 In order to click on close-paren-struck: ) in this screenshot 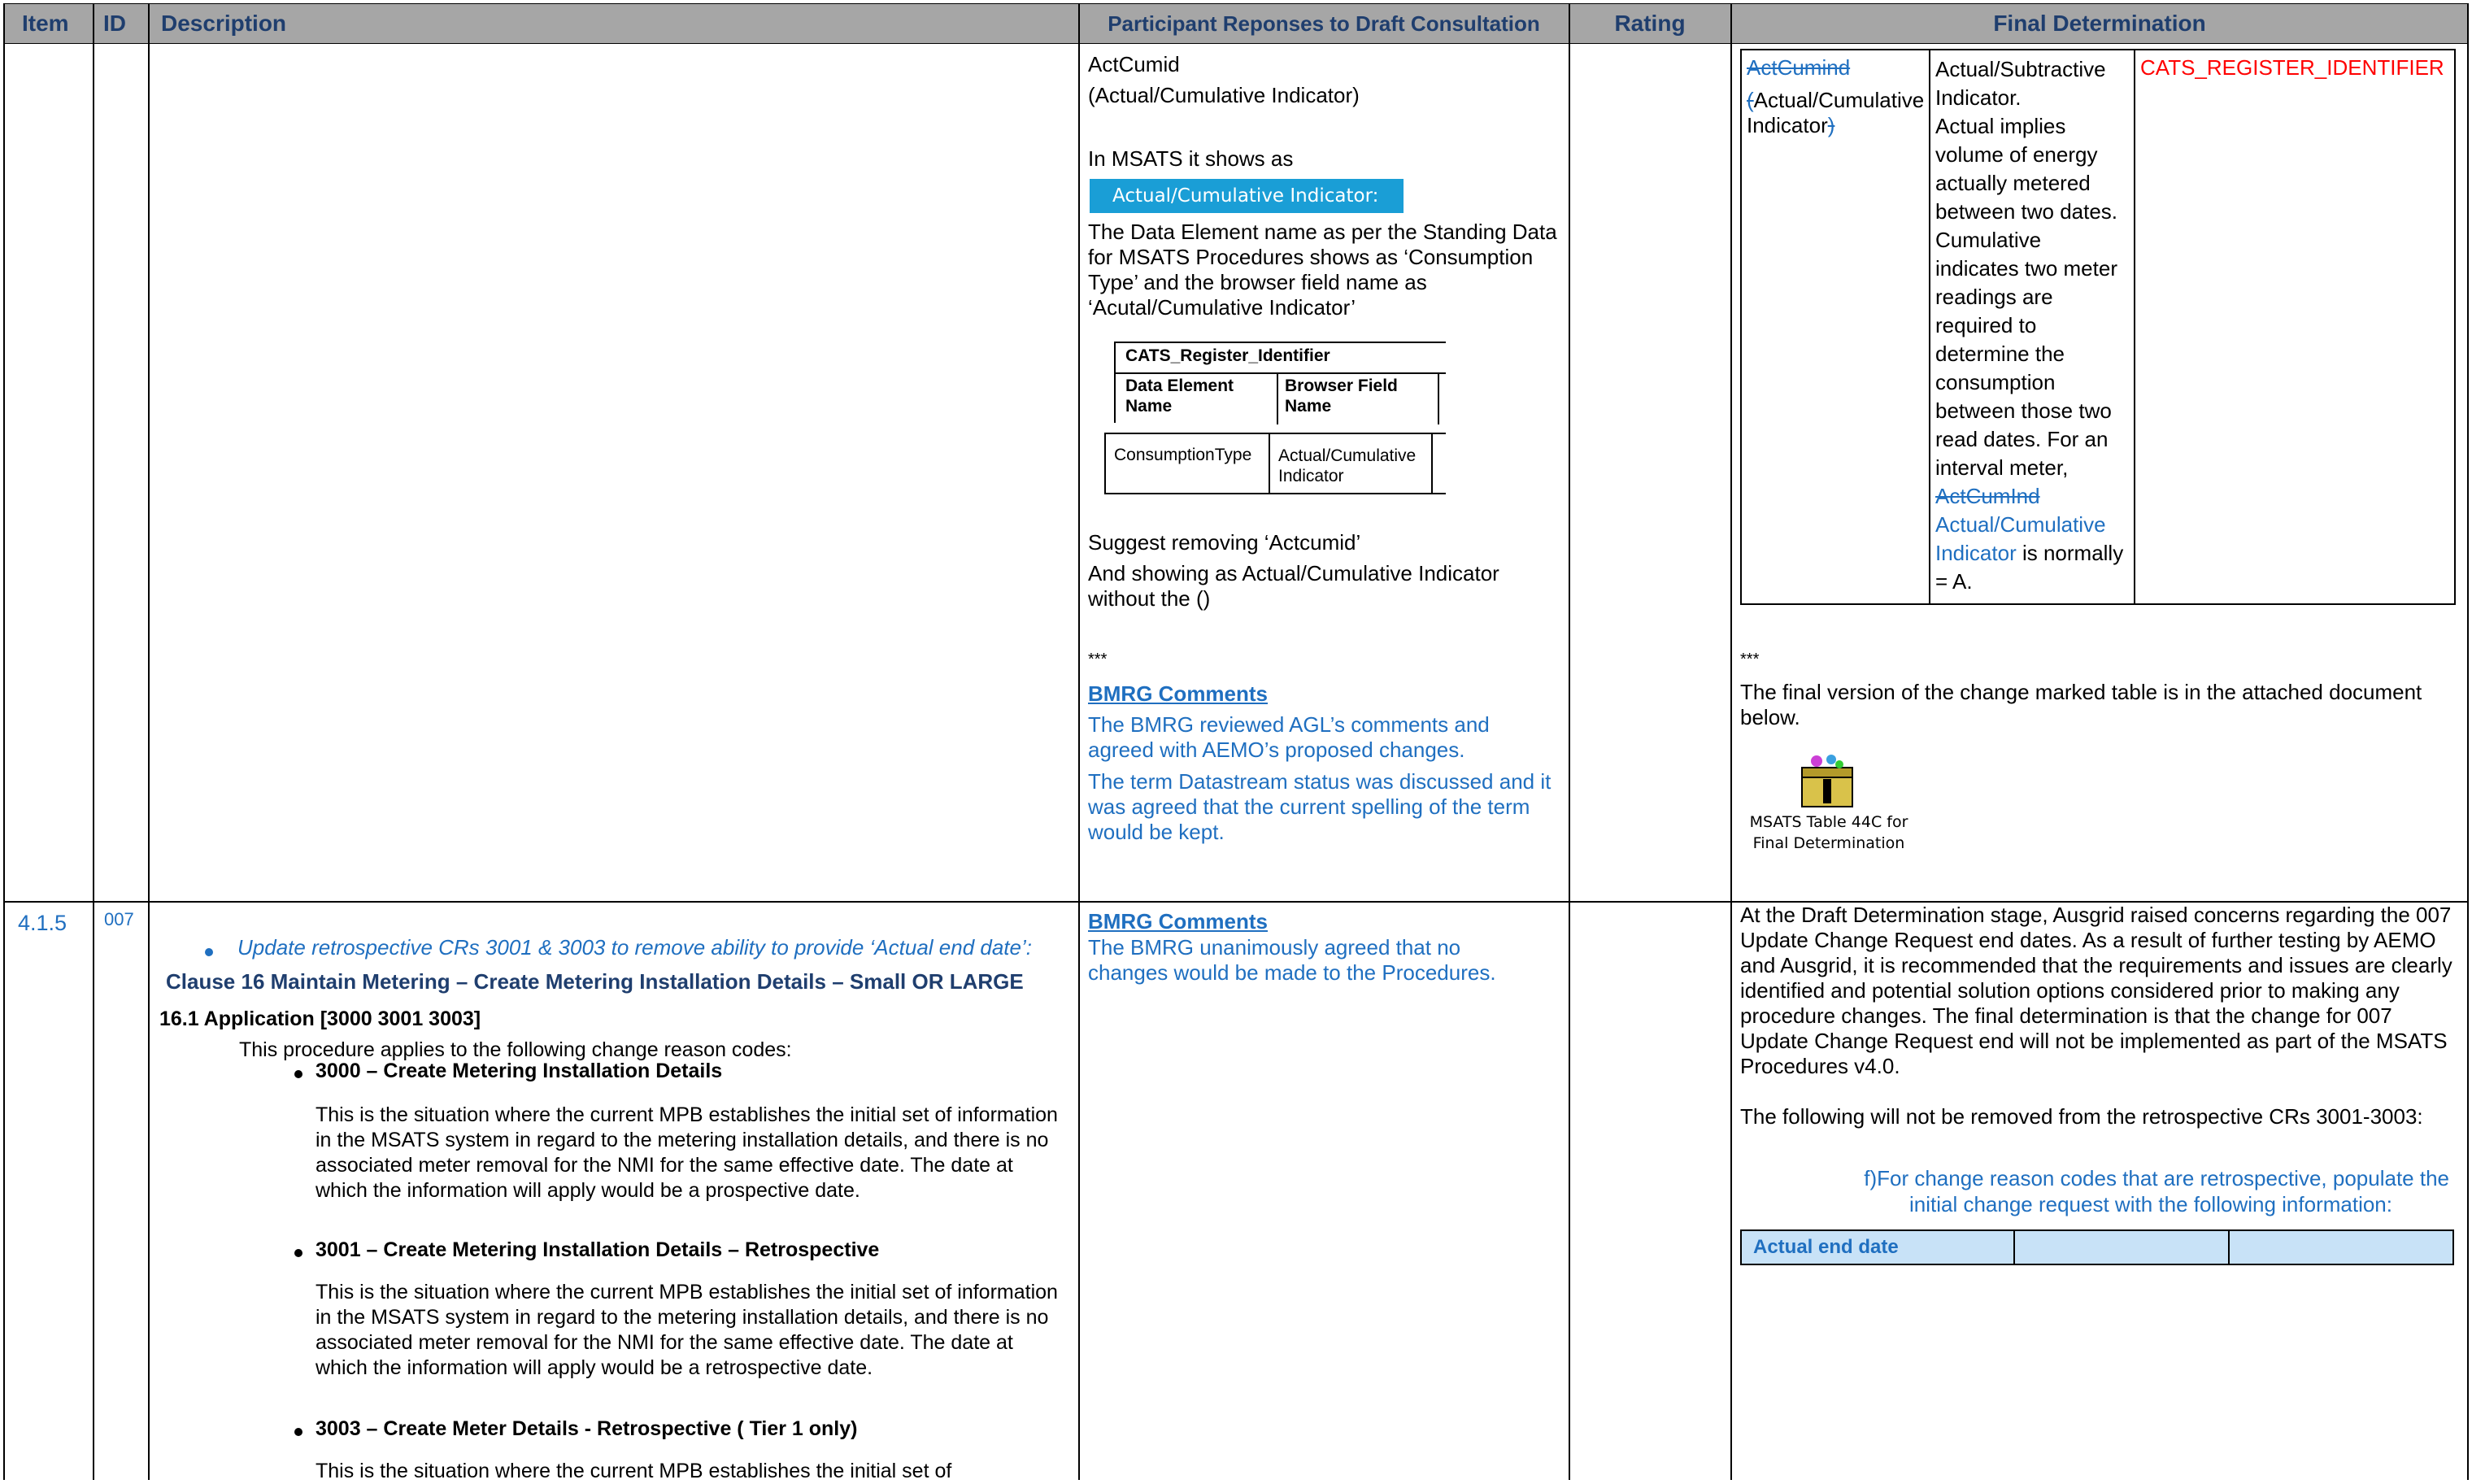, I will do `click(1831, 125)`.